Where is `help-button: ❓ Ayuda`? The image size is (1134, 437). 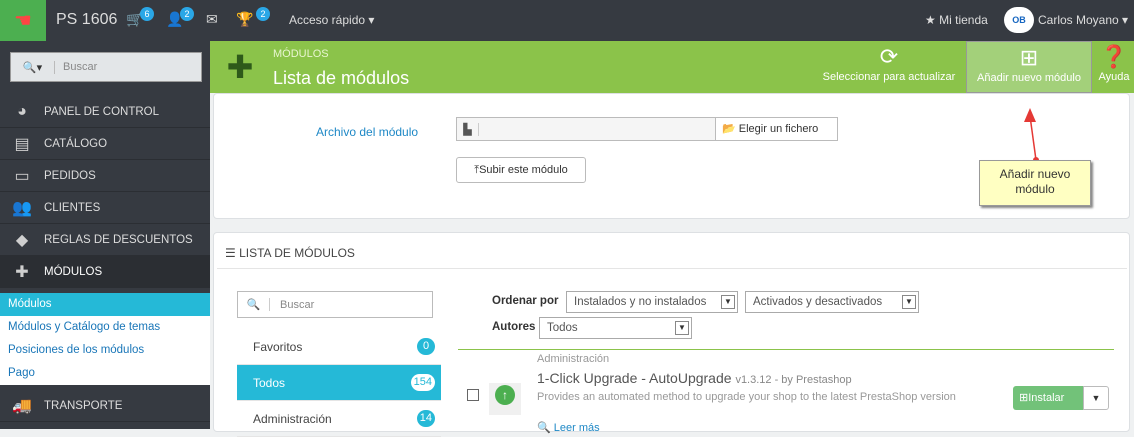 help-button: ❓ Ayuda is located at coordinates (1114, 67).